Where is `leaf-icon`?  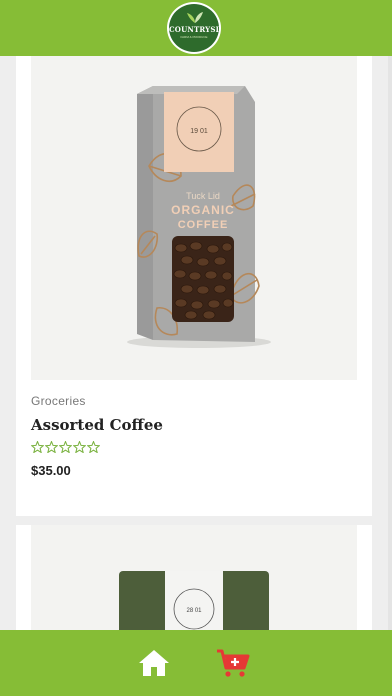
leaf-icon is located at coordinates (195, 17).